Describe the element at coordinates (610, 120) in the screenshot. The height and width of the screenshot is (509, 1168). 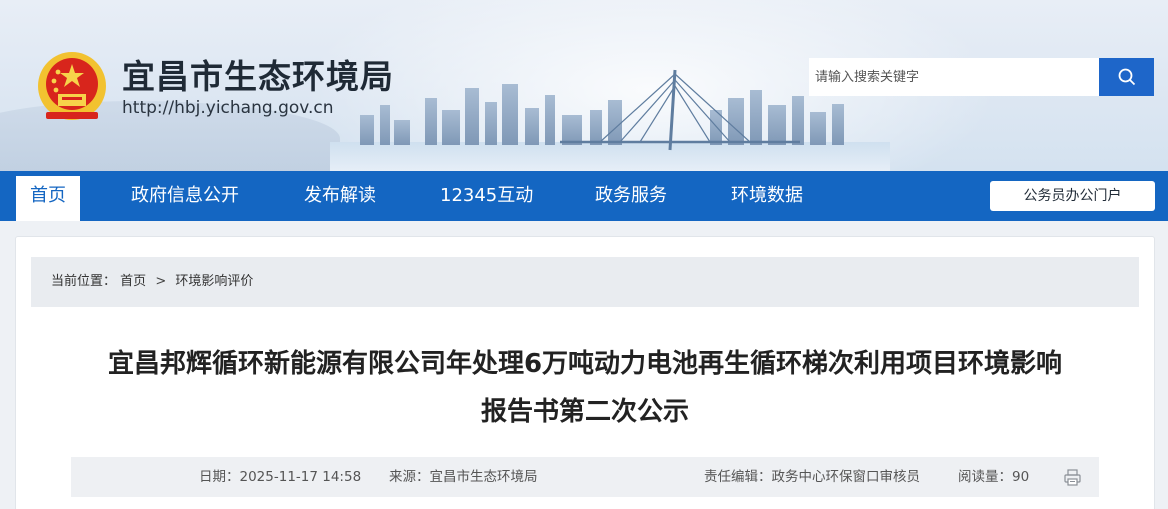
I see `city-skyline-image` at that location.